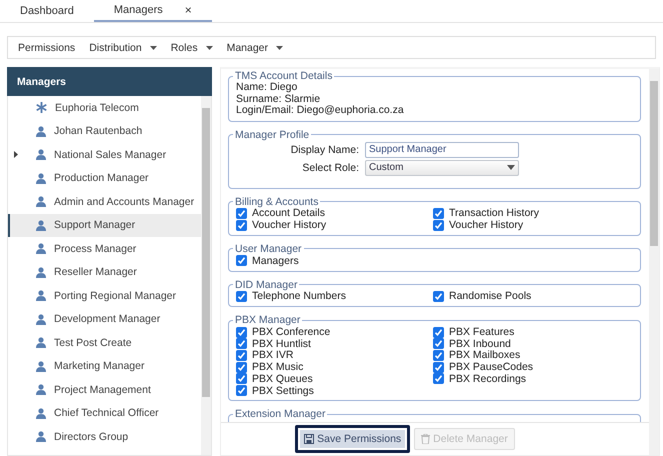 The width and height of the screenshot is (663, 456). I want to click on section-title: Extension Manager, so click(280, 414).